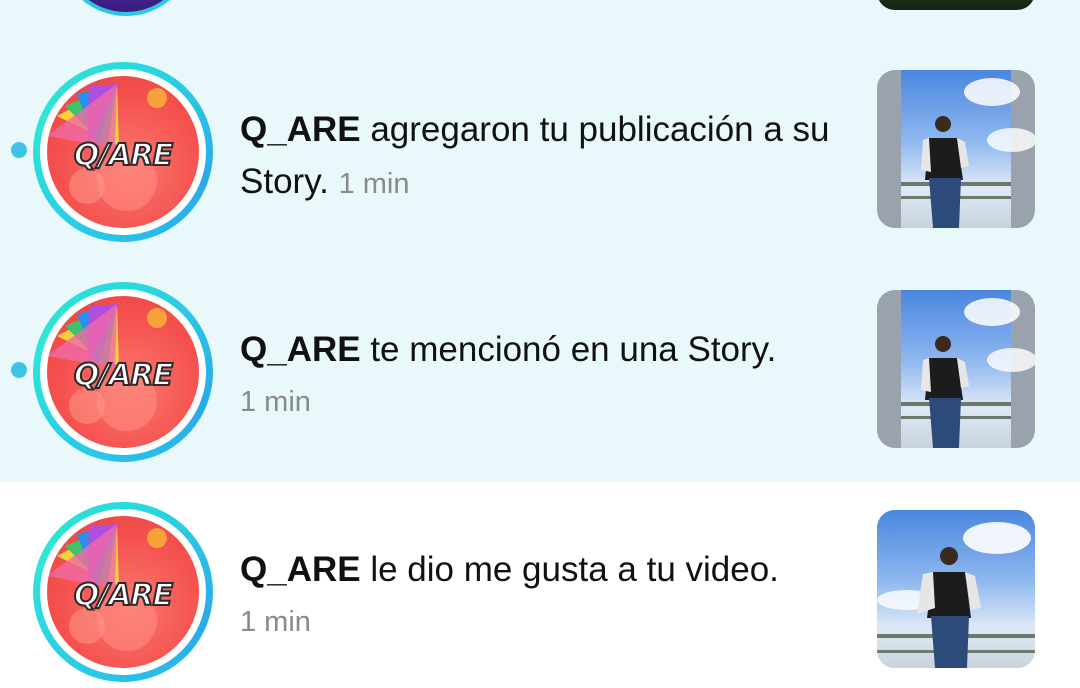  What do you see at coordinates (569, 569) in the screenshot?
I see `notification-message: le dio me gusta a tu video.` at bounding box center [569, 569].